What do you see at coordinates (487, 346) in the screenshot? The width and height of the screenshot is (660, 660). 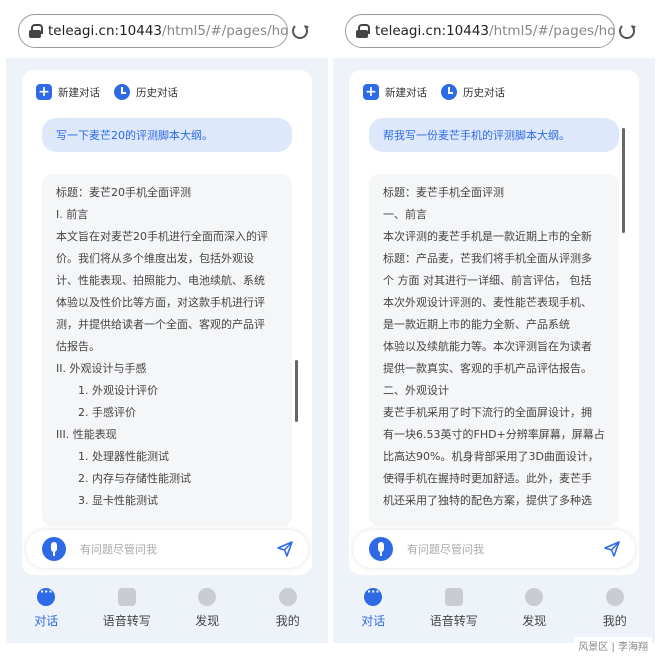 I see `answer-line: 体验以及续航能力等。本次评测旨在为读者` at bounding box center [487, 346].